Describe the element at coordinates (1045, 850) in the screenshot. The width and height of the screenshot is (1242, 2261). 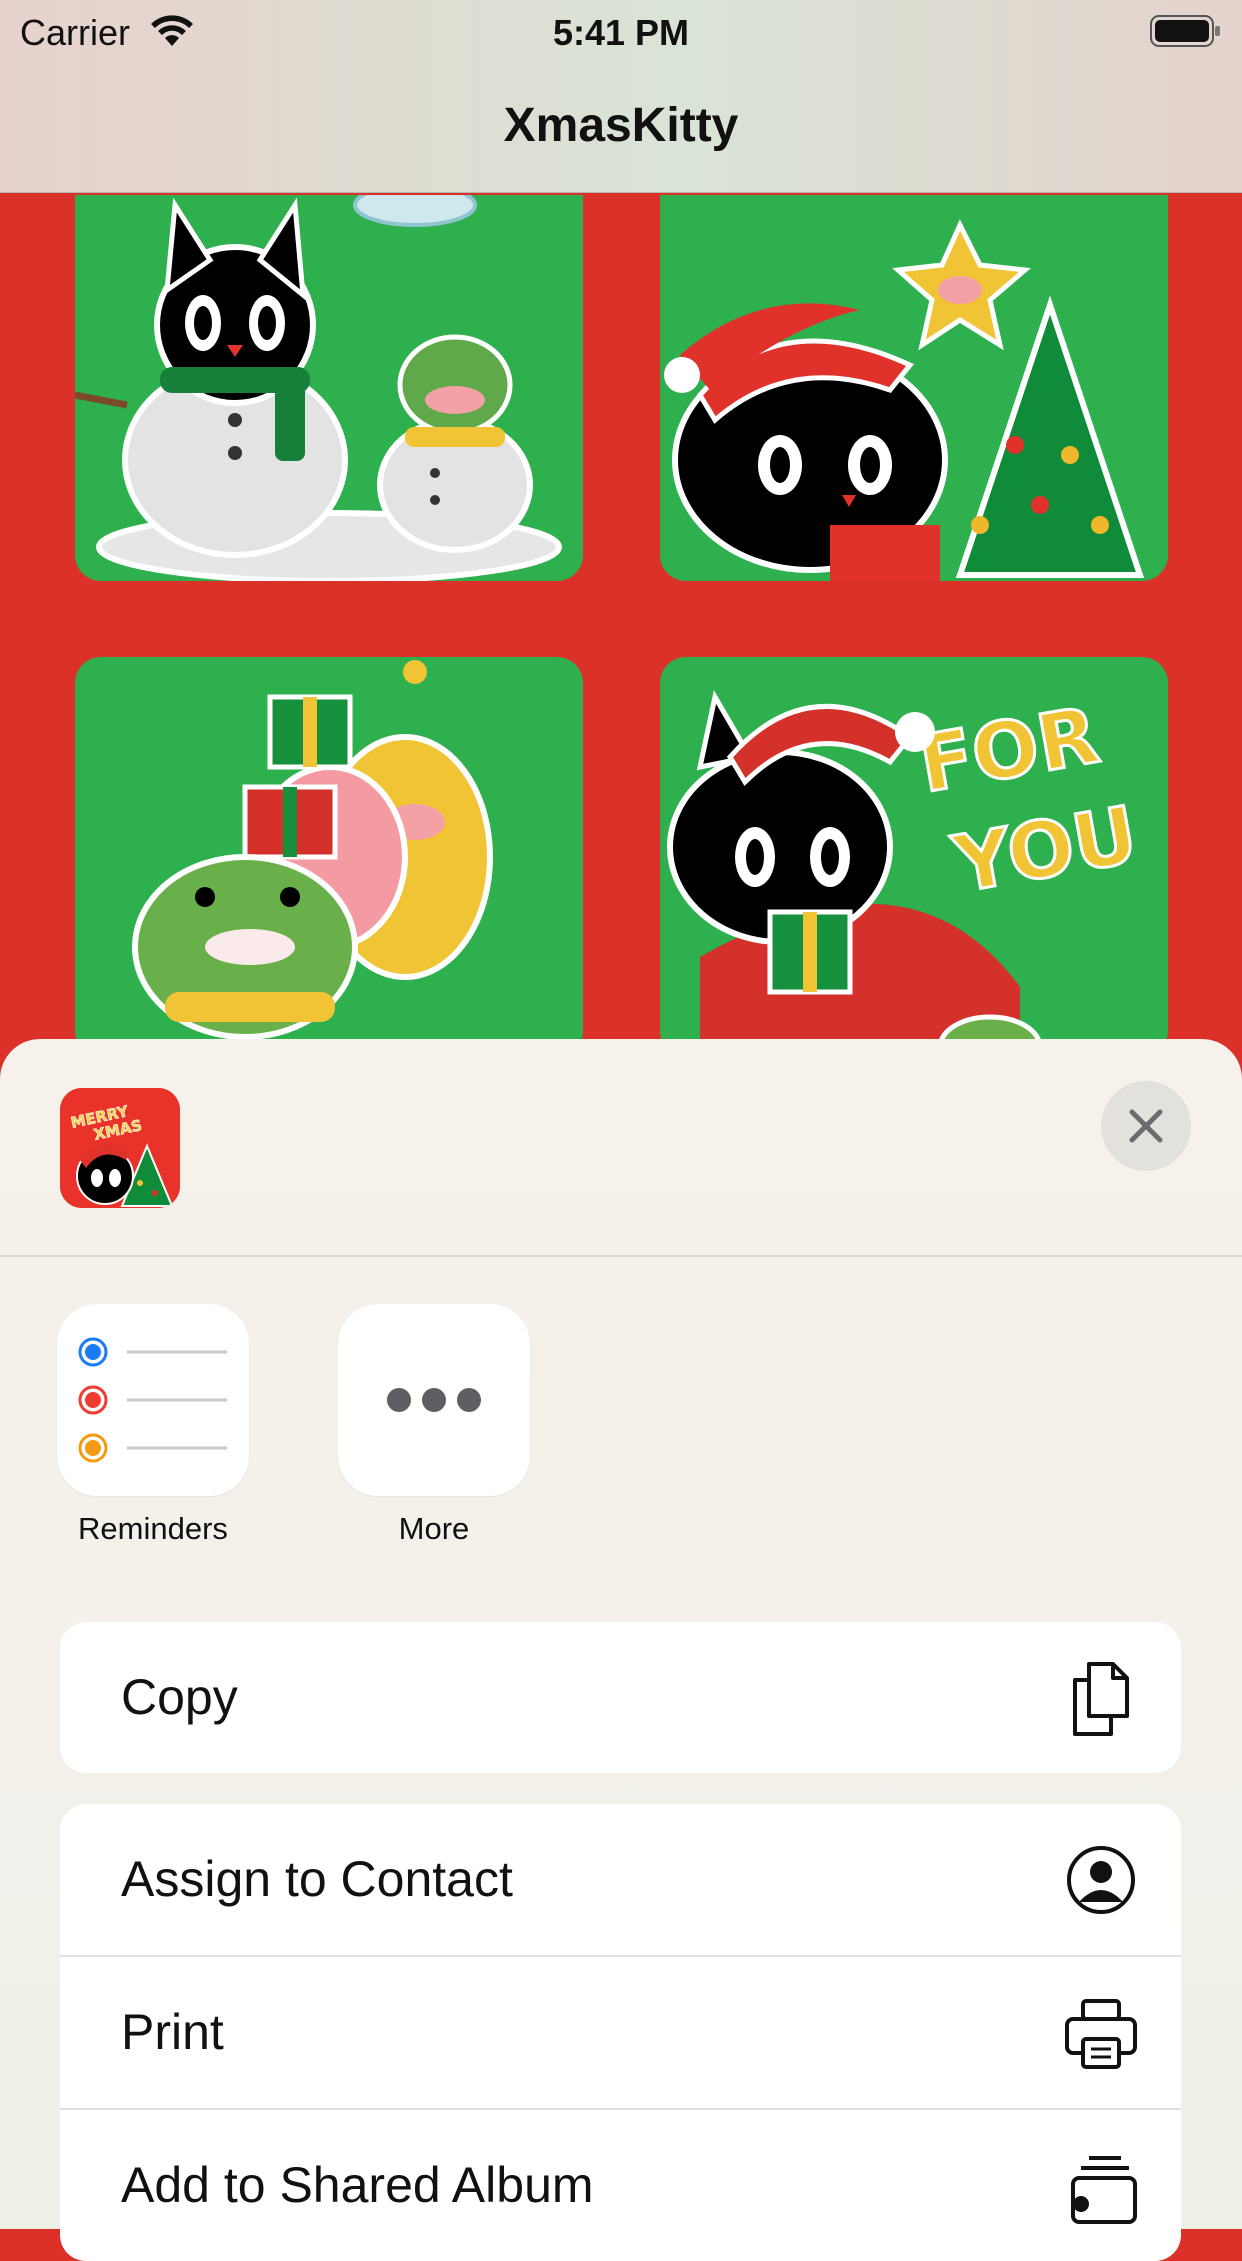
I see `svg-text: YOU` at that location.